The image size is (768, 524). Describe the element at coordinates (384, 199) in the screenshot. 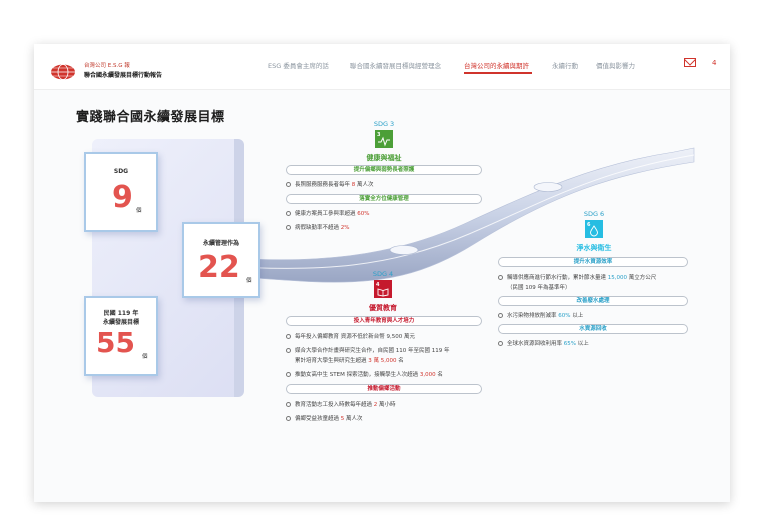

I see `sdg3-group2-heading: 落實全方位健康管理` at that location.